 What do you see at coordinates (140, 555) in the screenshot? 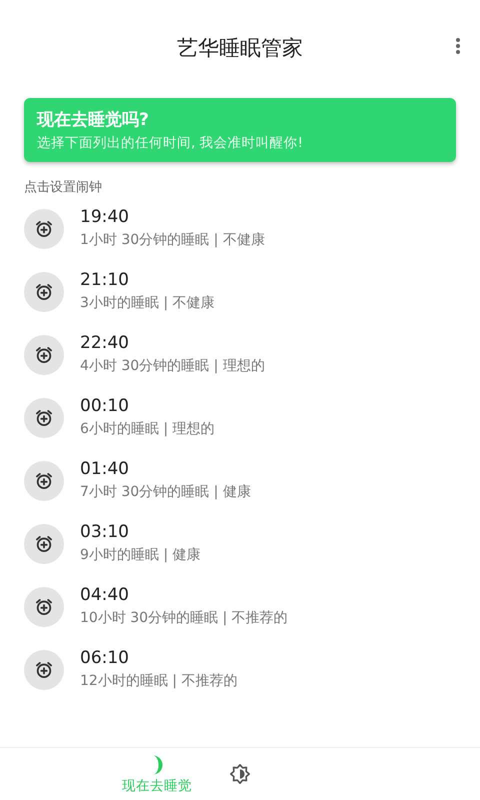
I see `sleep-duration-text: 9小时的睡眠 | 健康` at bounding box center [140, 555].